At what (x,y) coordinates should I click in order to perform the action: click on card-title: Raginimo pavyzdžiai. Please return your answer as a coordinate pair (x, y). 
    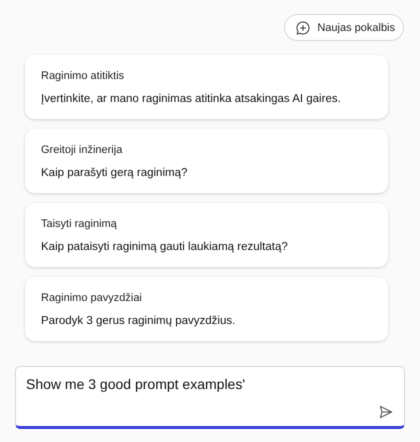
    Looking at the image, I should click on (92, 298).